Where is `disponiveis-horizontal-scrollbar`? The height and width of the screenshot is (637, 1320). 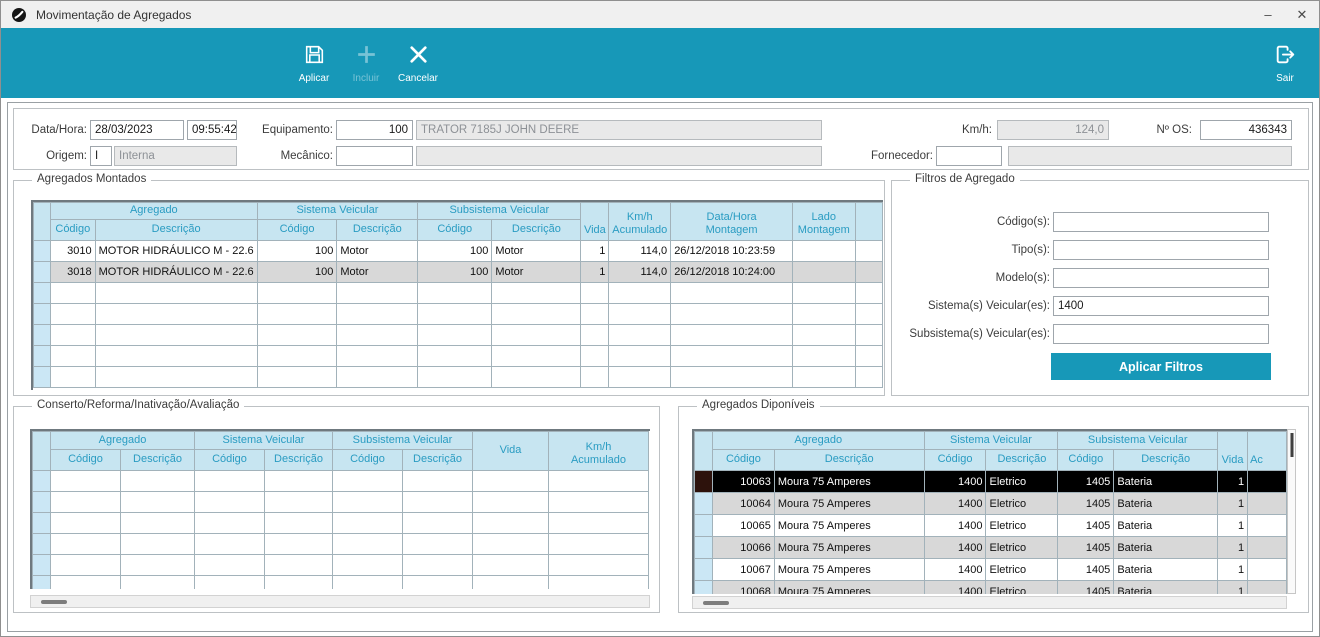
disponiveis-horizontal-scrollbar is located at coordinates (989, 602).